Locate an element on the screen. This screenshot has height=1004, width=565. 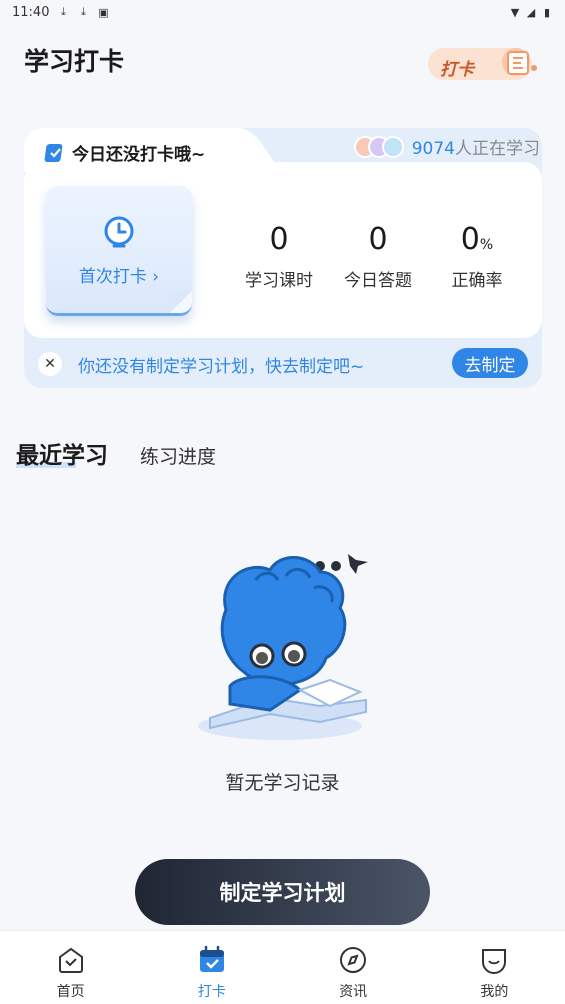
learning-number: 9074 is located at coordinates (433, 149).